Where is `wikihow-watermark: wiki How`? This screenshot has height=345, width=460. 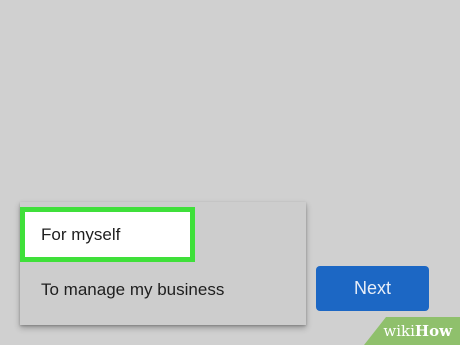 wikihow-watermark: wiki How is located at coordinates (412, 331).